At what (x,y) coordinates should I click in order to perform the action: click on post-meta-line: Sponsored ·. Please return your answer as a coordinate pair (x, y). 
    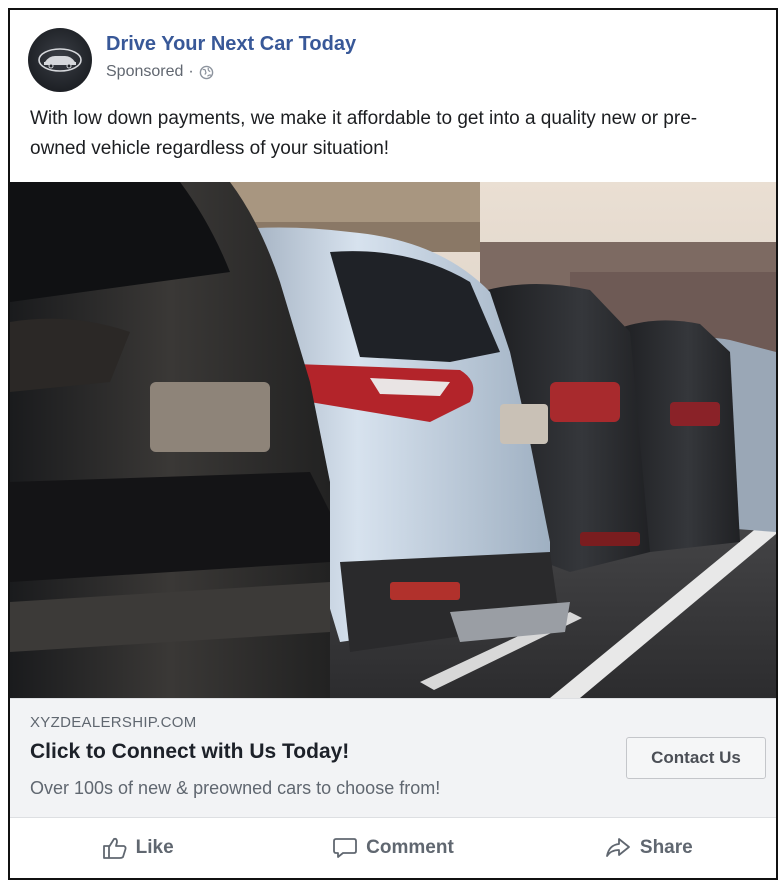
    Looking at the image, I should click on (231, 72).